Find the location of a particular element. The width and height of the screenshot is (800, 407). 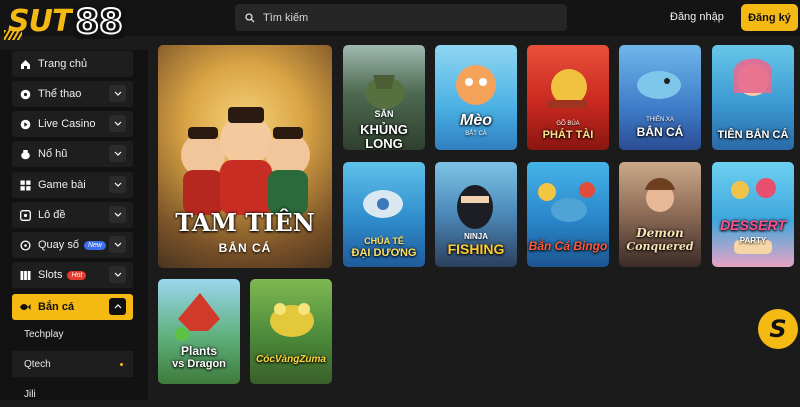

sidebar-subitem-jili: Jili is located at coordinates (72, 394).